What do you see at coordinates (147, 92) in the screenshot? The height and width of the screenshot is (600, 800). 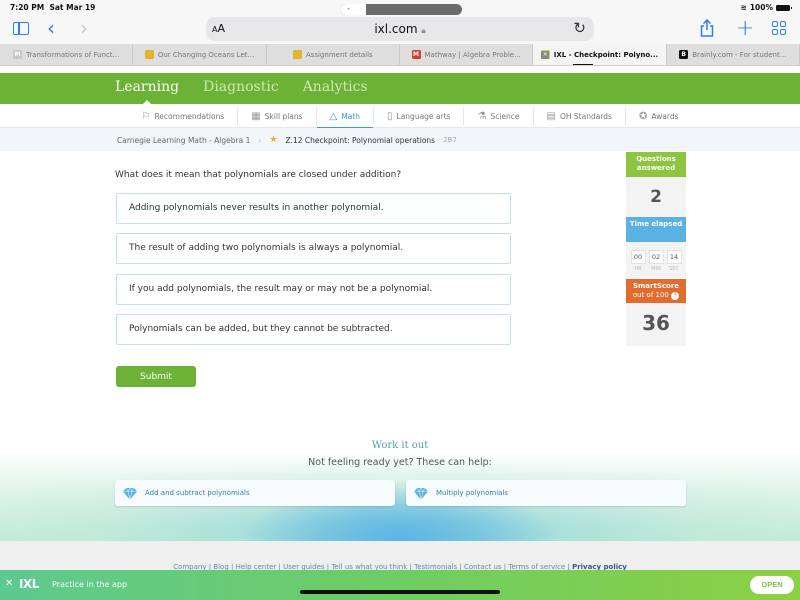 I see `nav-learning: Learning` at bounding box center [147, 92].